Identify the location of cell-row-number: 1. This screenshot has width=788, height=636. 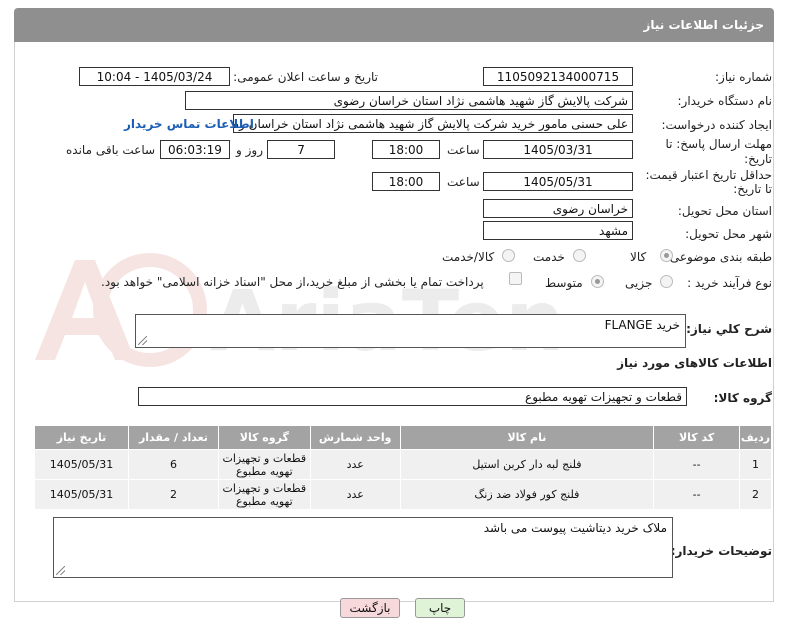
(755, 464).